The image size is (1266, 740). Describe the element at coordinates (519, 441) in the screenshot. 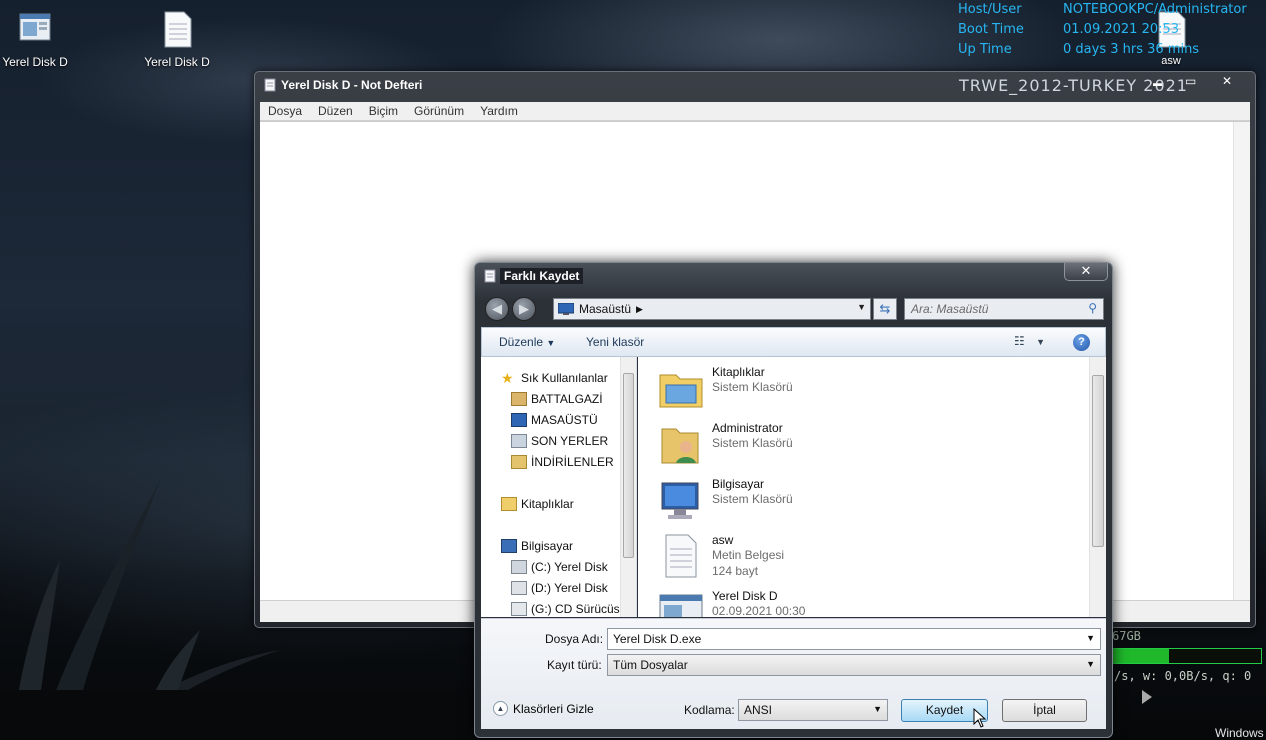

I see `recent-places-icon` at that location.